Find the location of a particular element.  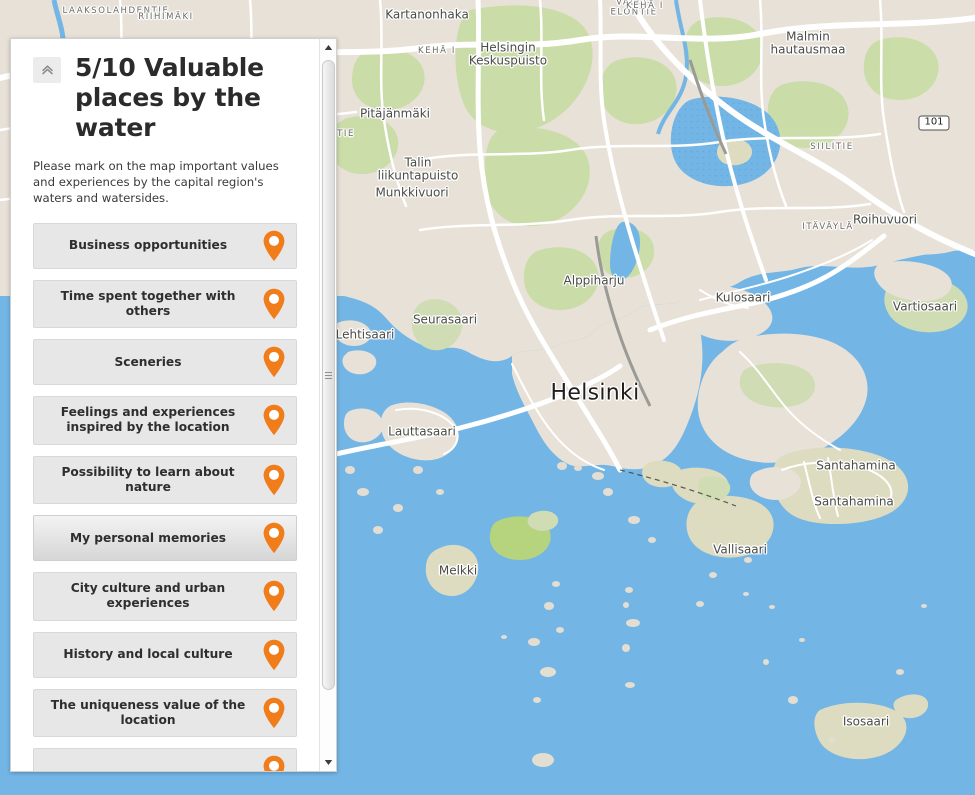

collapse-panel-button is located at coordinates (47, 70).